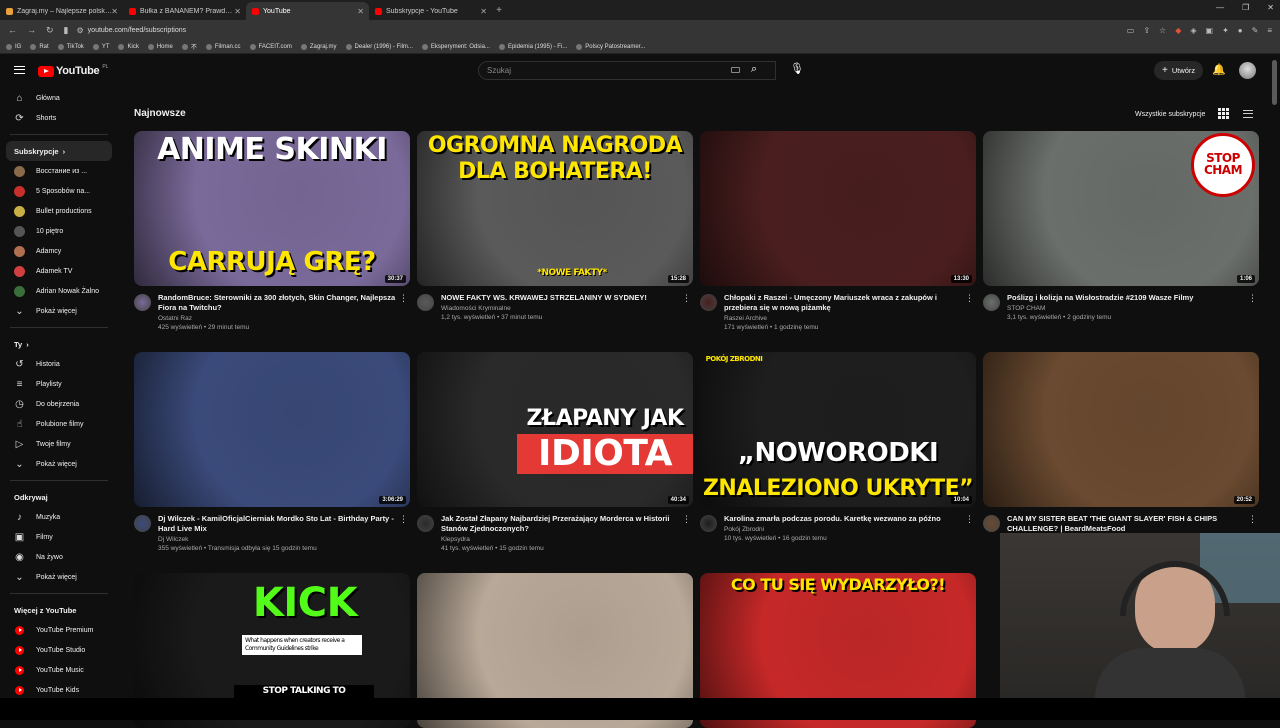 The width and height of the screenshot is (1280, 728). I want to click on bookmark-item: TikTok, so click(70, 46).